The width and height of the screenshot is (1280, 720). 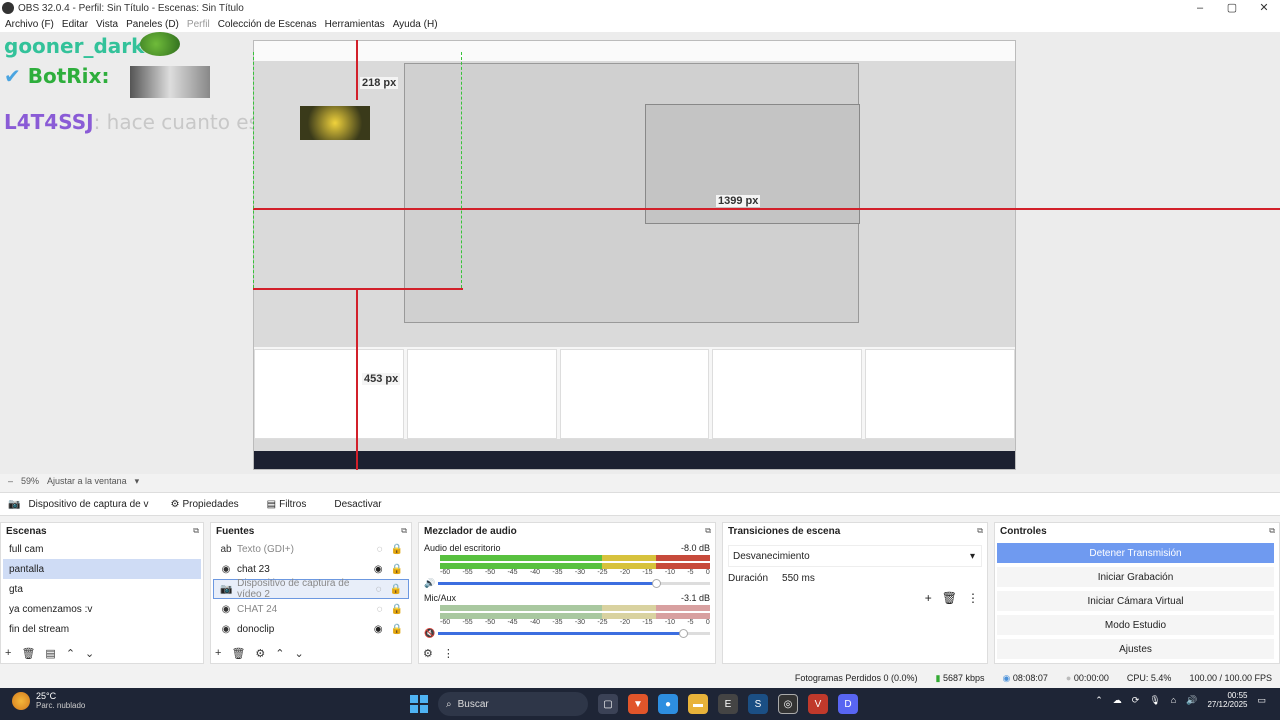 What do you see at coordinates (238, 653) in the screenshot?
I see `remove-source-icon: 🗑` at bounding box center [238, 653].